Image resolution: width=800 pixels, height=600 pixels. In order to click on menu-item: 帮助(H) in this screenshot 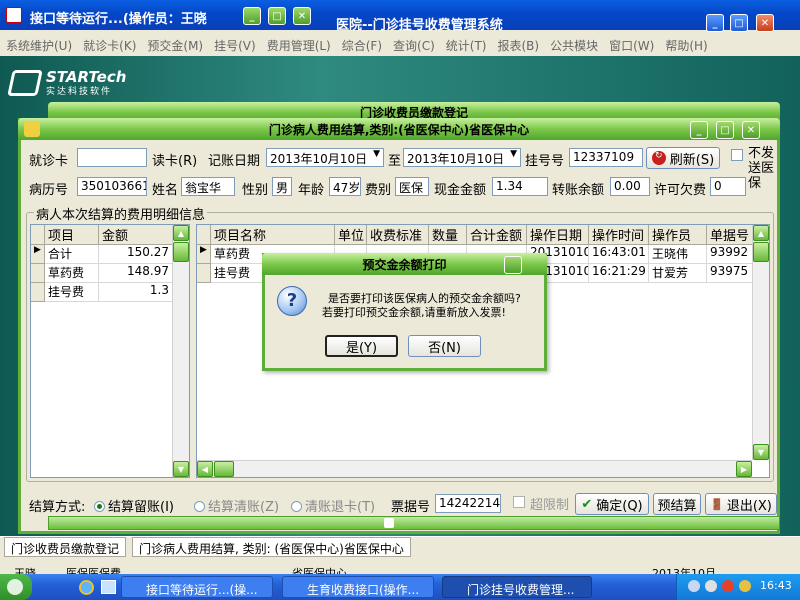, I will do `click(686, 46)`.